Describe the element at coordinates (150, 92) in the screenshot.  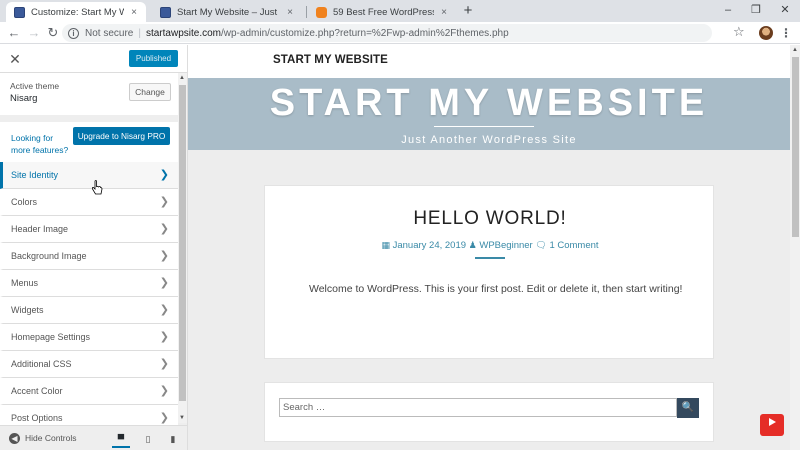
I see `change-theme-button: Change` at that location.